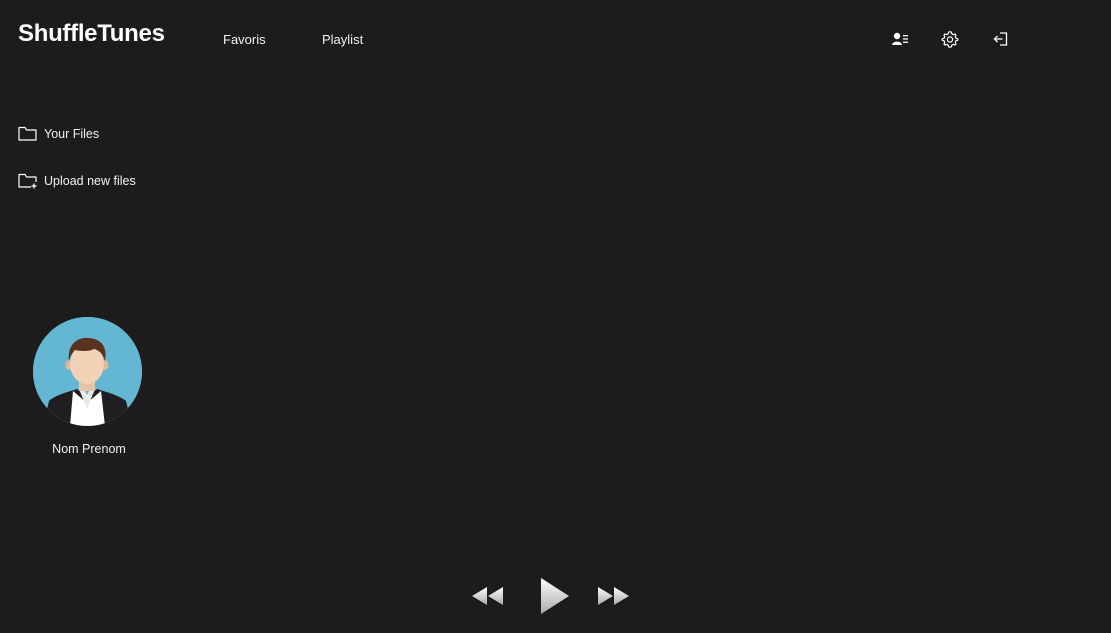 This screenshot has width=1111, height=633. I want to click on rewind-icon, so click(487, 596).